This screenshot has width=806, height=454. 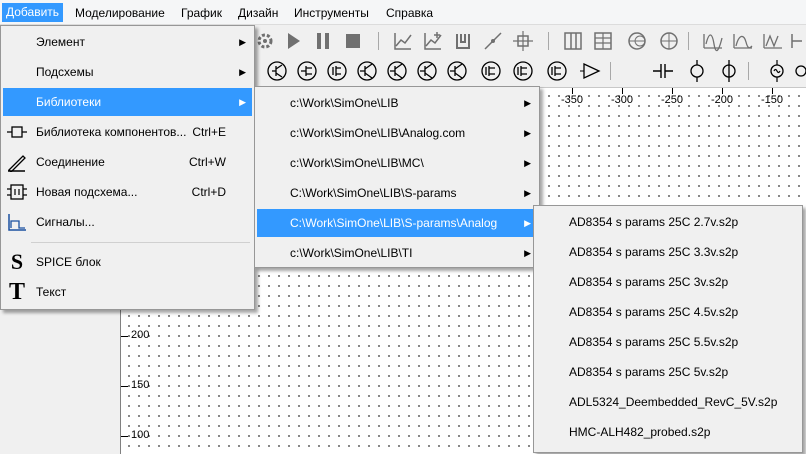 I want to click on menu-item-spice-block: S SPICE блок, so click(x=127, y=262).